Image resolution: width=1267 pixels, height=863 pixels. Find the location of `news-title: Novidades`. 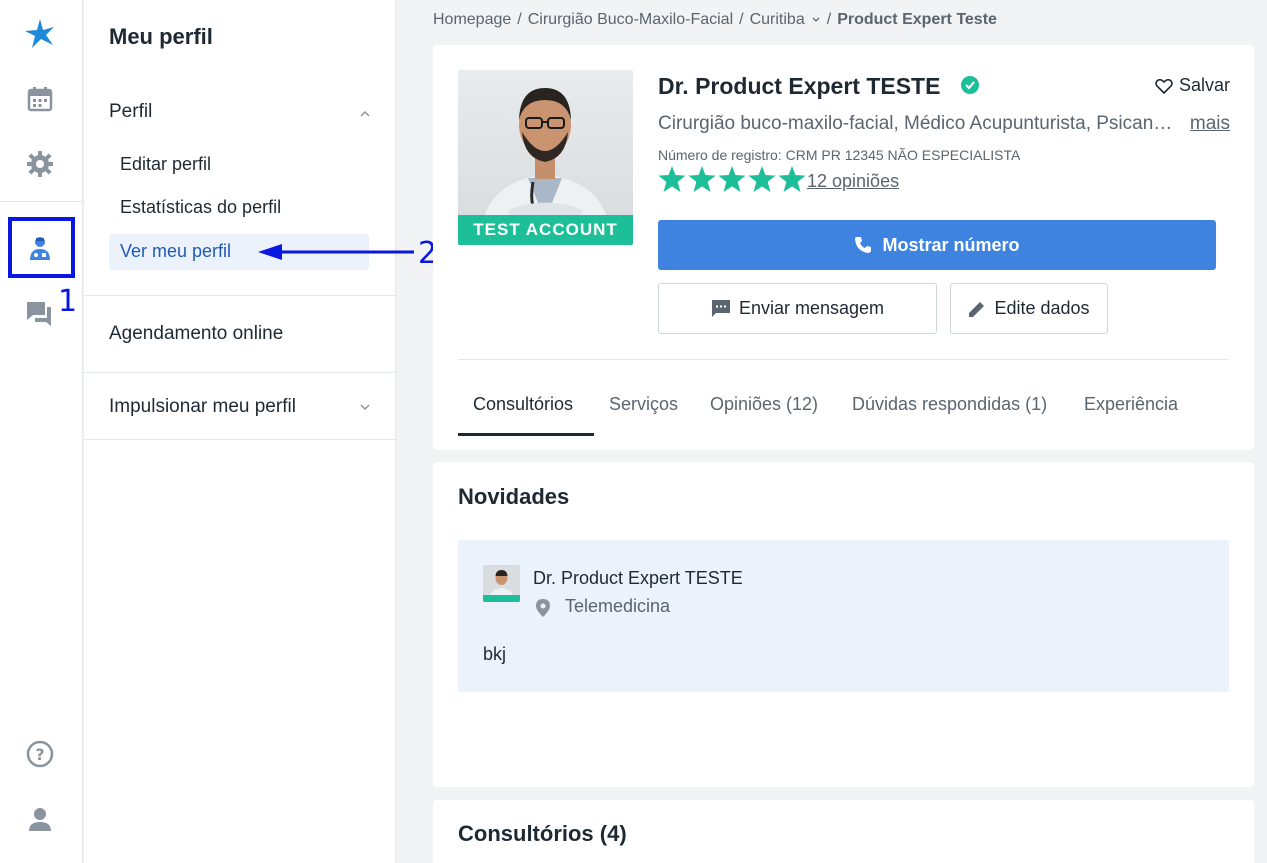

news-title: Novidades is located at coordinates (514, 496).